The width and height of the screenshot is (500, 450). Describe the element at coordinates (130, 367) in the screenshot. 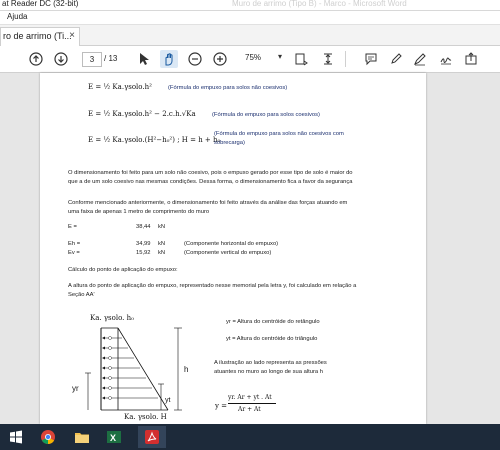

I see `pressure-diagram: Ka. γsolo. h₀ h yr yt Ka. γsolo. H` at that location.